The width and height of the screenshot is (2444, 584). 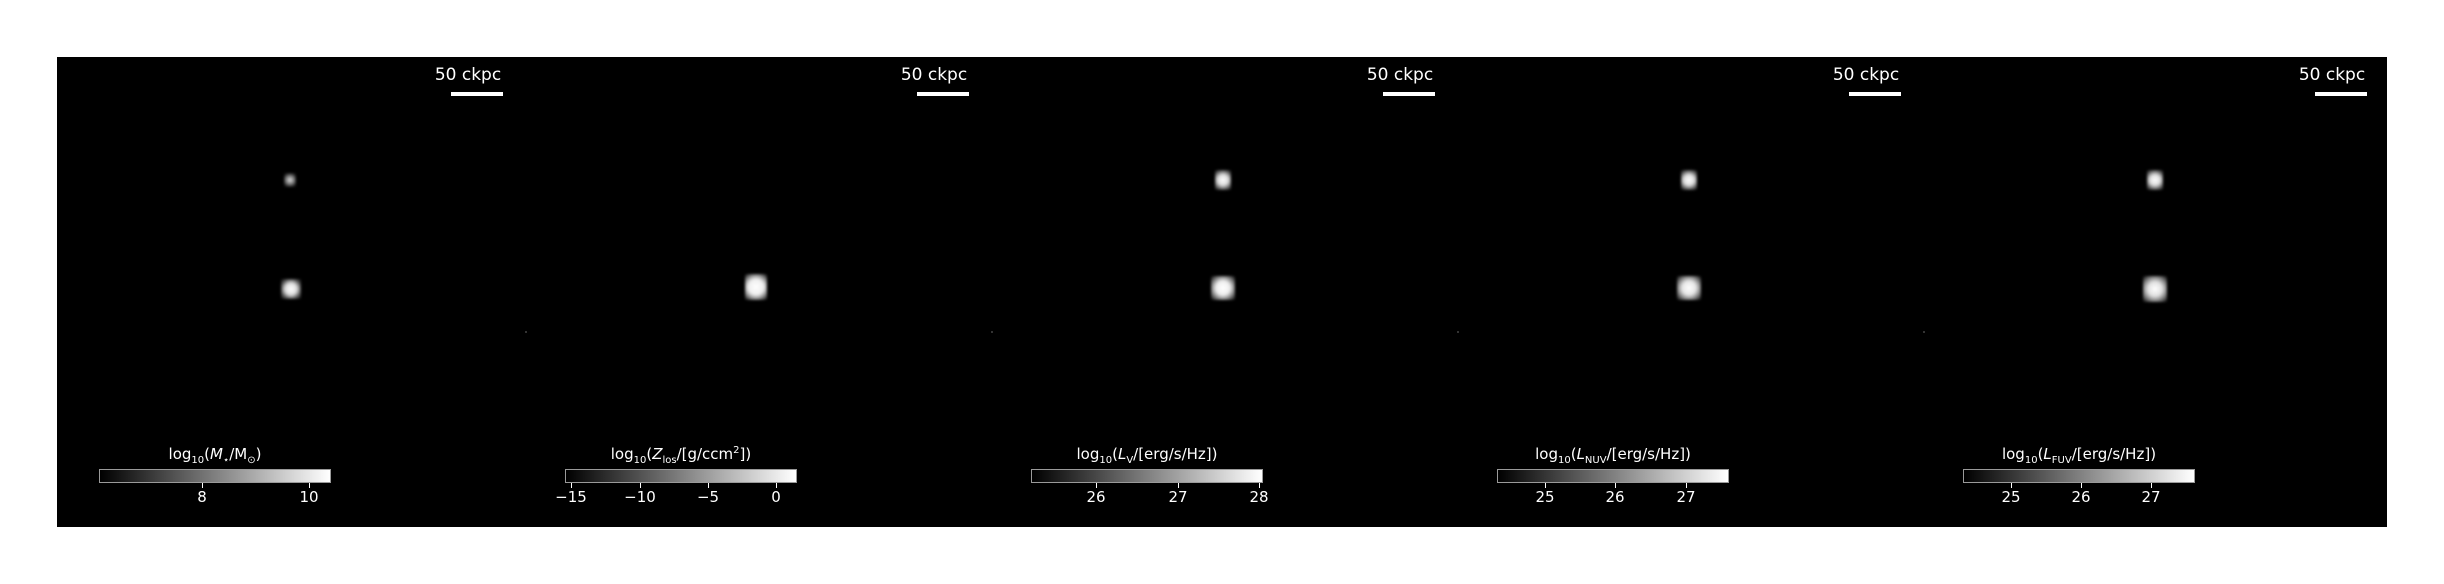 What do you see at coordinates (756, 287) in the screenshot?
I see `galaxy-blob` at bounding box center [756, 287].